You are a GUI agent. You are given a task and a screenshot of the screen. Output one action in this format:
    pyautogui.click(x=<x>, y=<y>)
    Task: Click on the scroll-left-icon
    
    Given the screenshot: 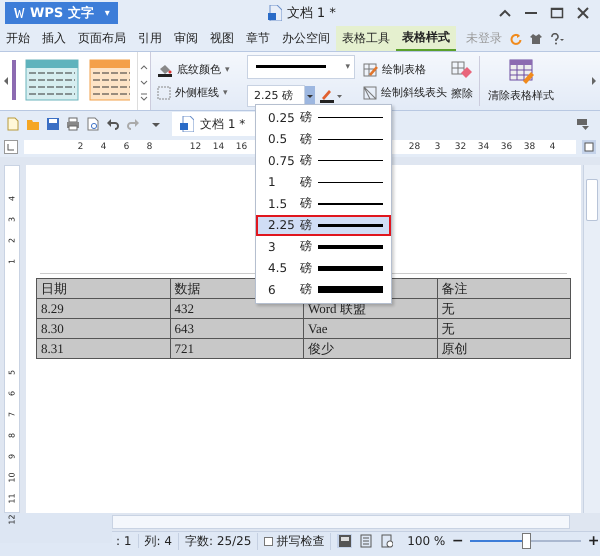 What is the action you would take?
    pyautogui.click(x=6, y=81)
    